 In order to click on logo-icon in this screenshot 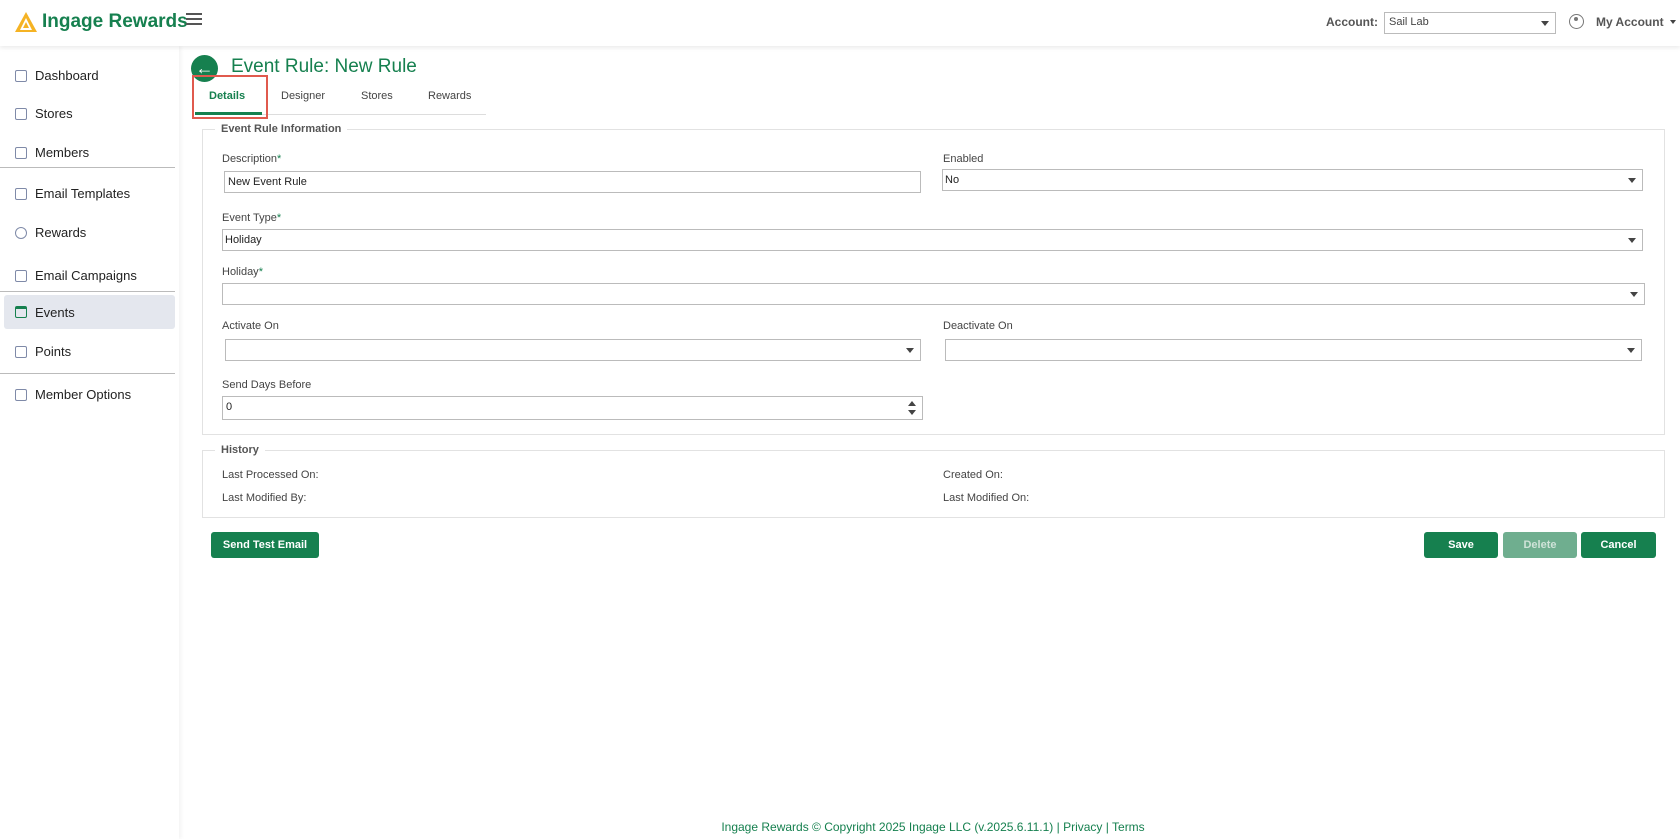, I will do `click(26, 22)`.